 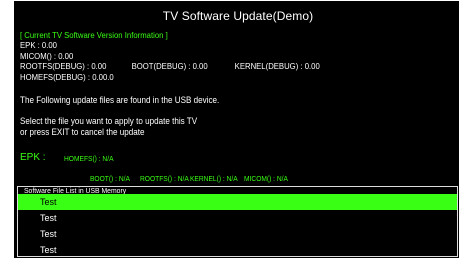 What do you see at coordinates (164, 178) in the screenshot?
I see `update-rootfs: ROOTFS() : N/A` at bounding box center [164, 178].